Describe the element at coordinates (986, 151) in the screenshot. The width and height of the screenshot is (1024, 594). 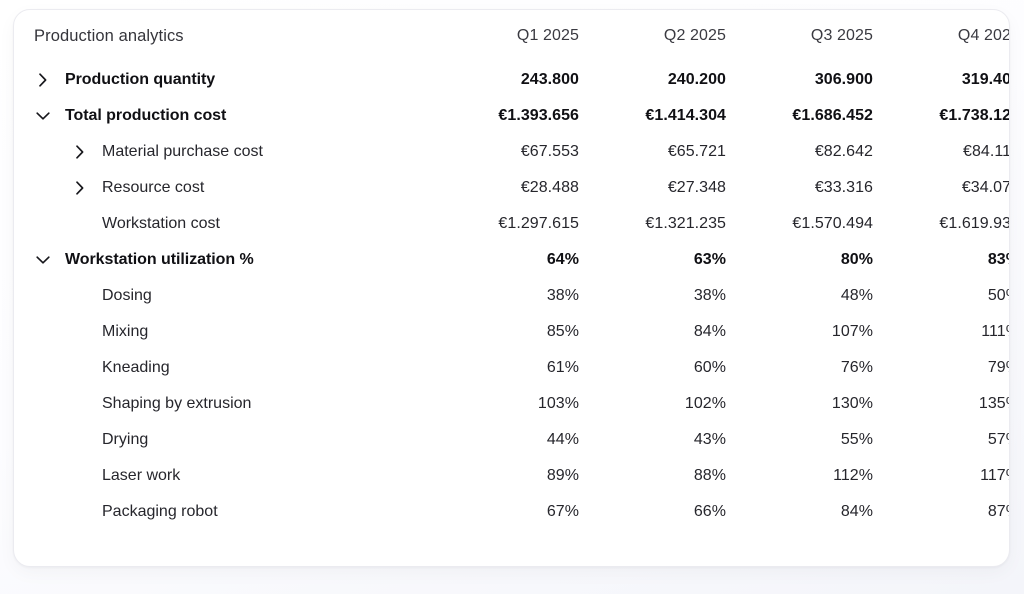
I see `row-value-cell: €84.113` at that location.